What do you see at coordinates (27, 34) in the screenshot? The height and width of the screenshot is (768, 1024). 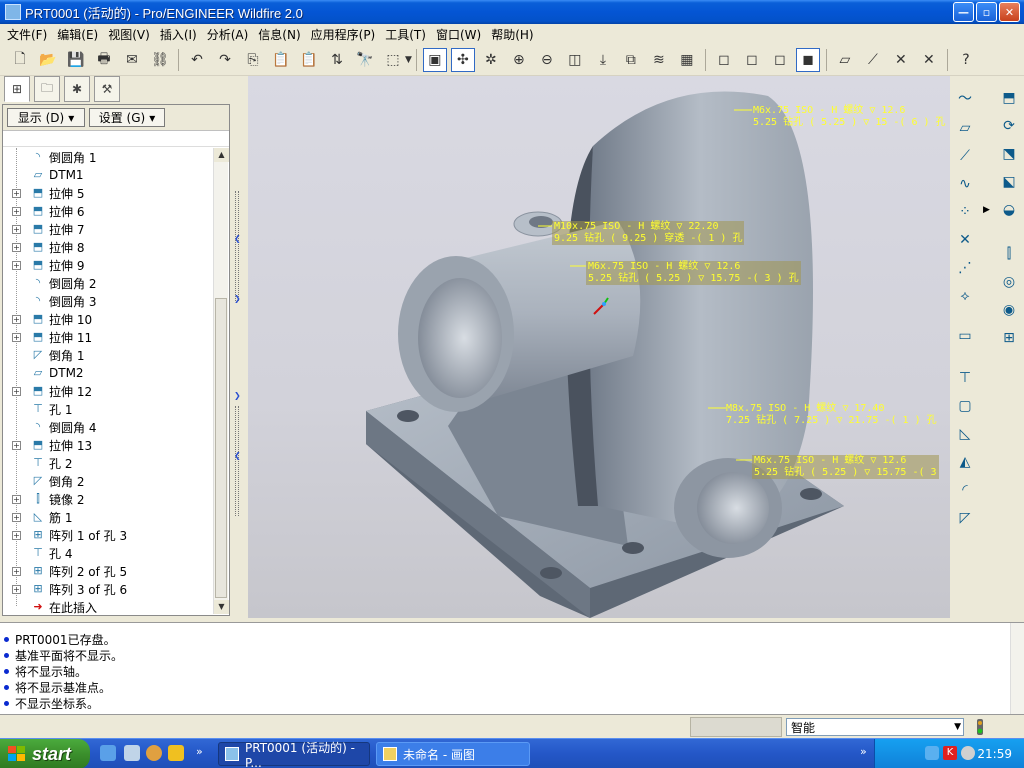 I see `menu-file: 文件(F)` at bounding box center [27, 34].